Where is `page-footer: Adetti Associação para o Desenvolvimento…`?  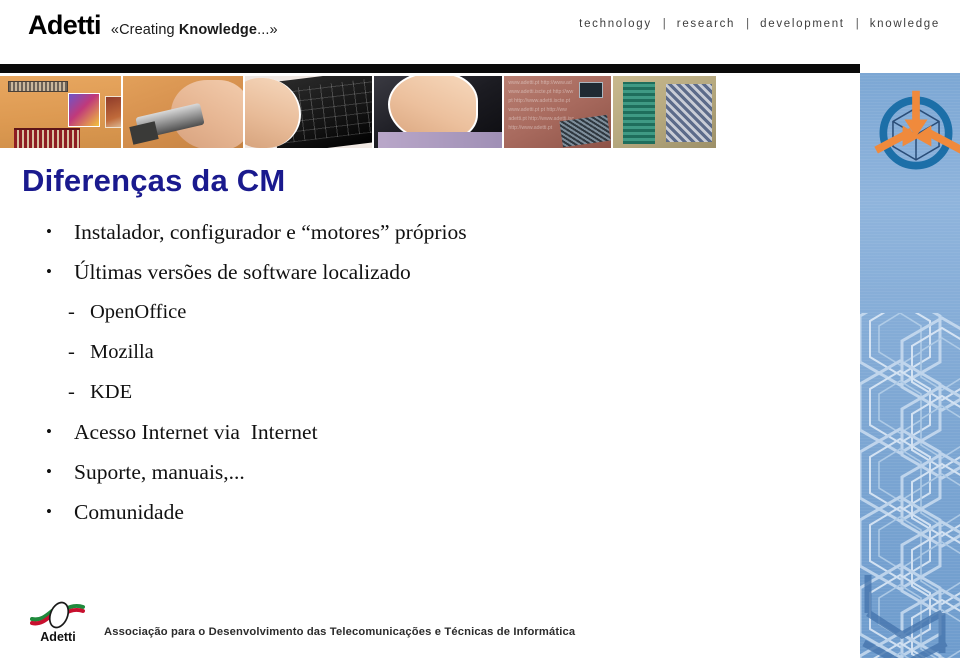
page-footer: Adetti Associação para o Desenvolvimento… is located at coordinates (430, 628).